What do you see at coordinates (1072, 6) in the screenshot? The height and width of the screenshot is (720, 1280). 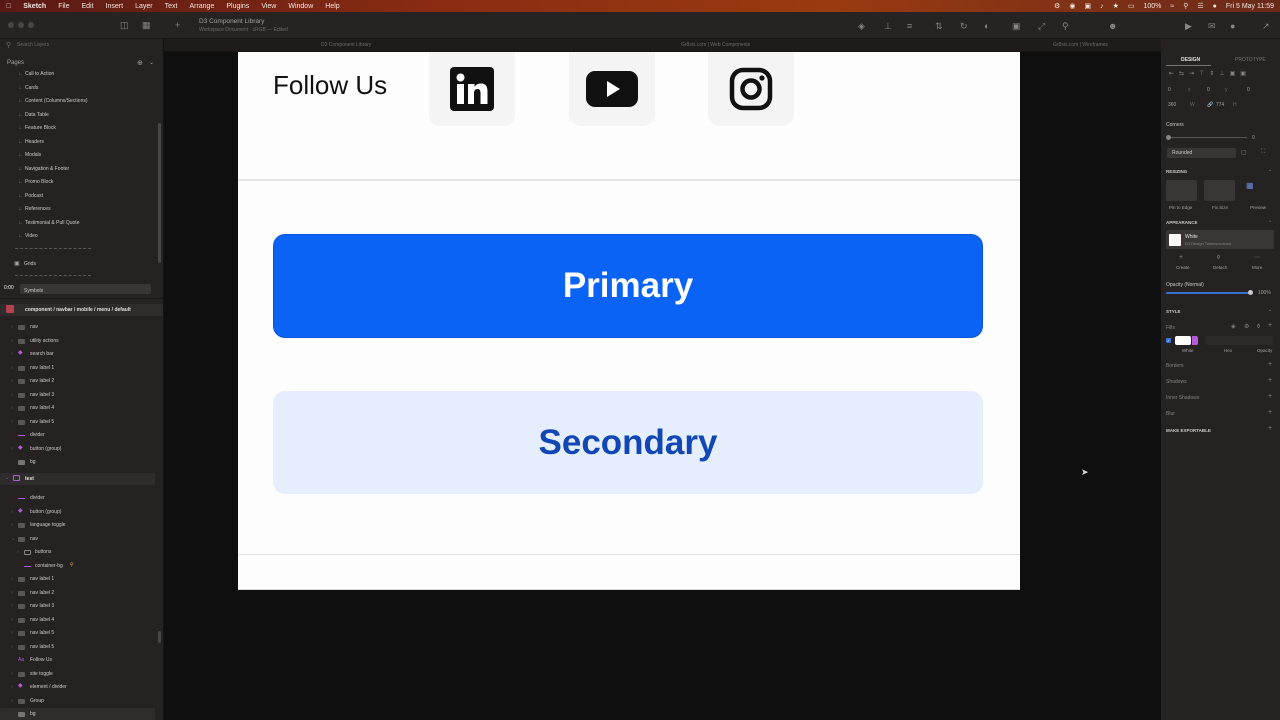 I see `record-icon: ◉` at bounding box center [1072, 6].